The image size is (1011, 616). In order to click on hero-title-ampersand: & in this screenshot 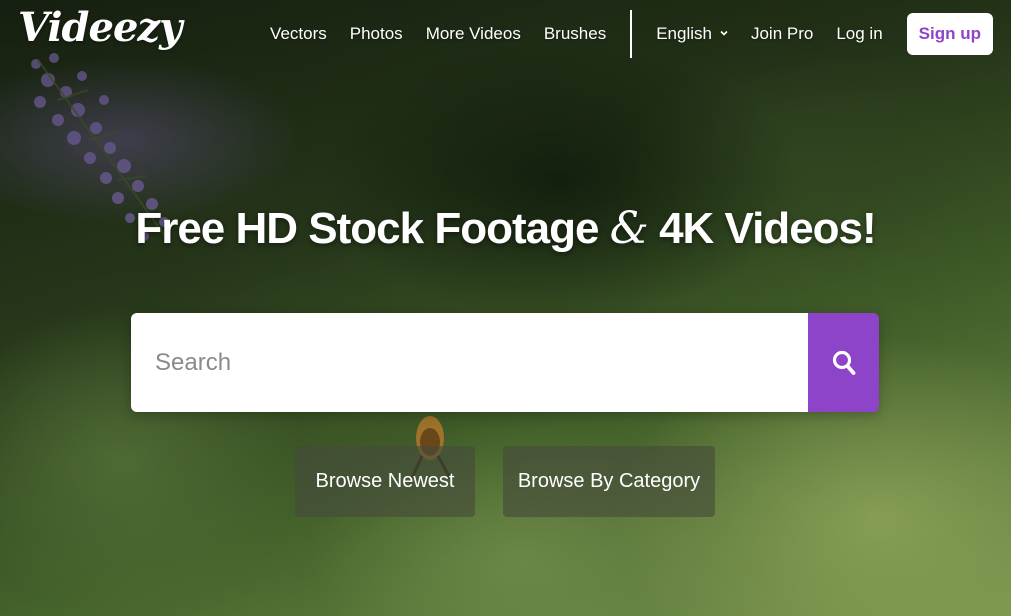, I will do `click(629, 228)`.